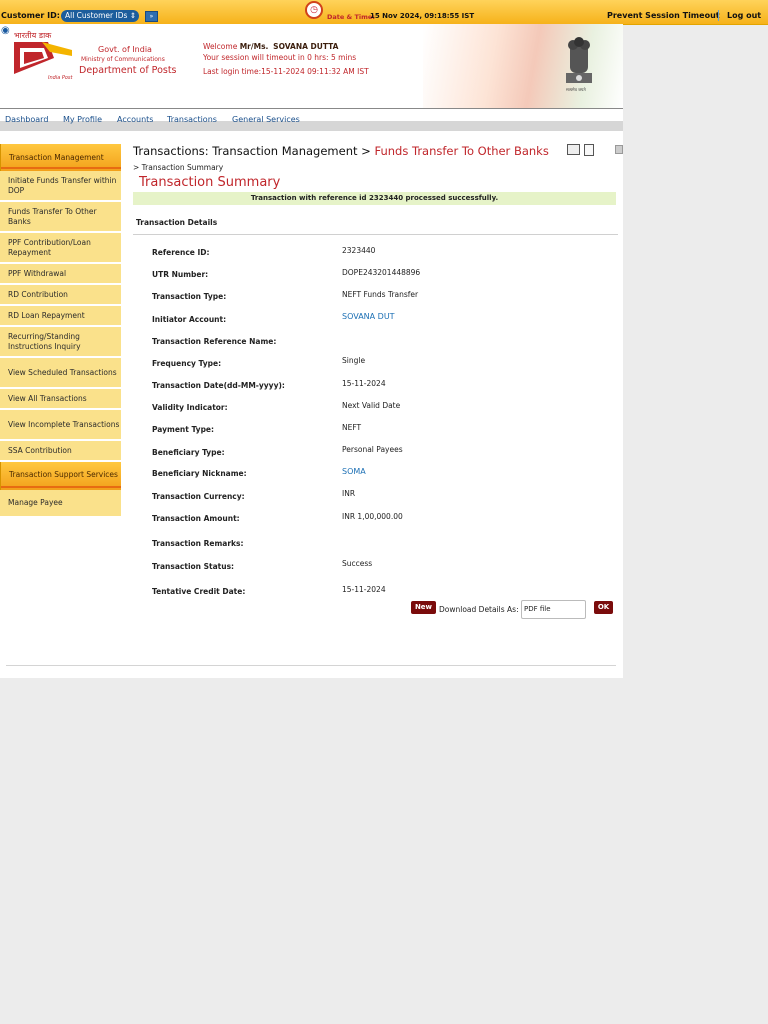  Describe the element at coordinates (266, 119) in the screenshot. I see `nav-general-services: General Services` at that location.